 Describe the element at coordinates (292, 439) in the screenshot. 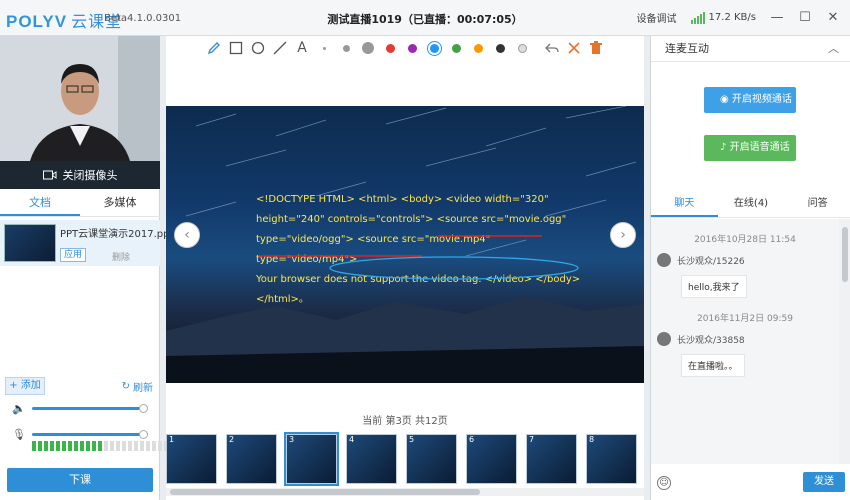

I see `thumbnail-number: 3` at that location.